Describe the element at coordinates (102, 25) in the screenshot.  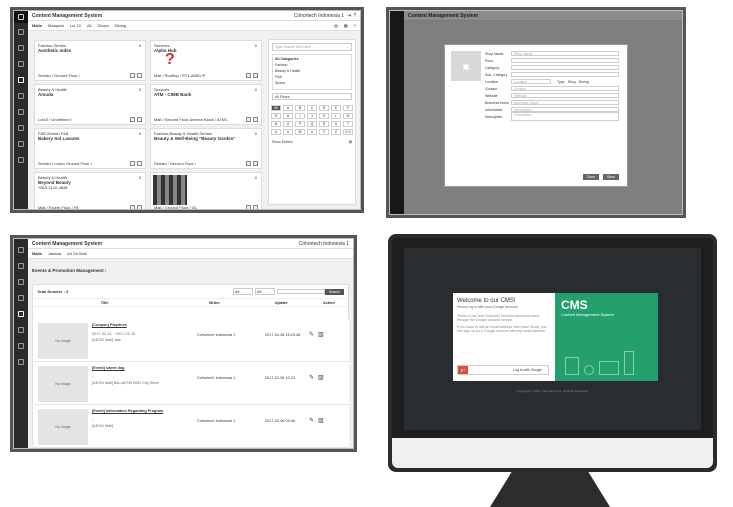
I see `filter-shops: Shops` at that location.